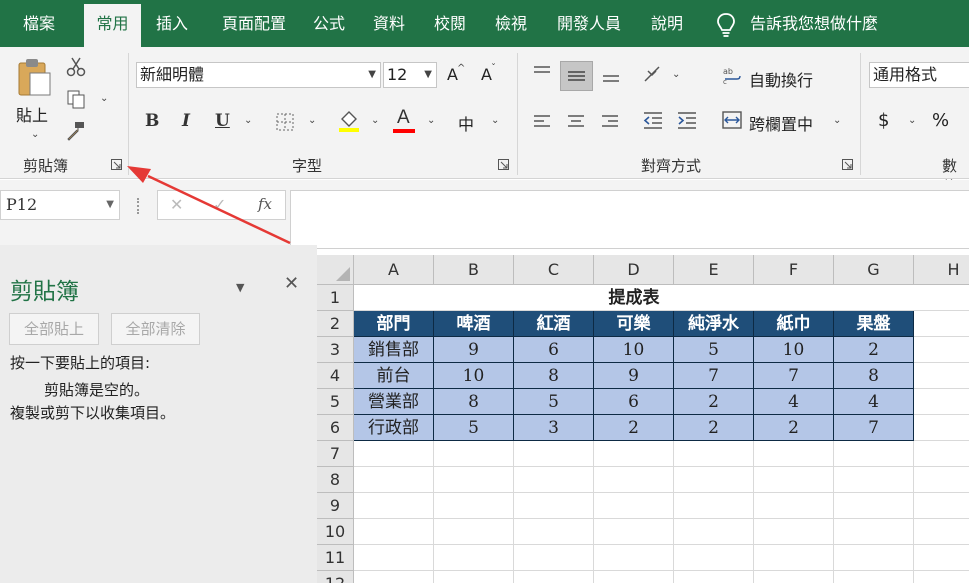 The image size is (969, 583). Describe the element at coordinates (495, 120) in the screenshot. I see `phonetic-dropdown: ⌄` at that location.